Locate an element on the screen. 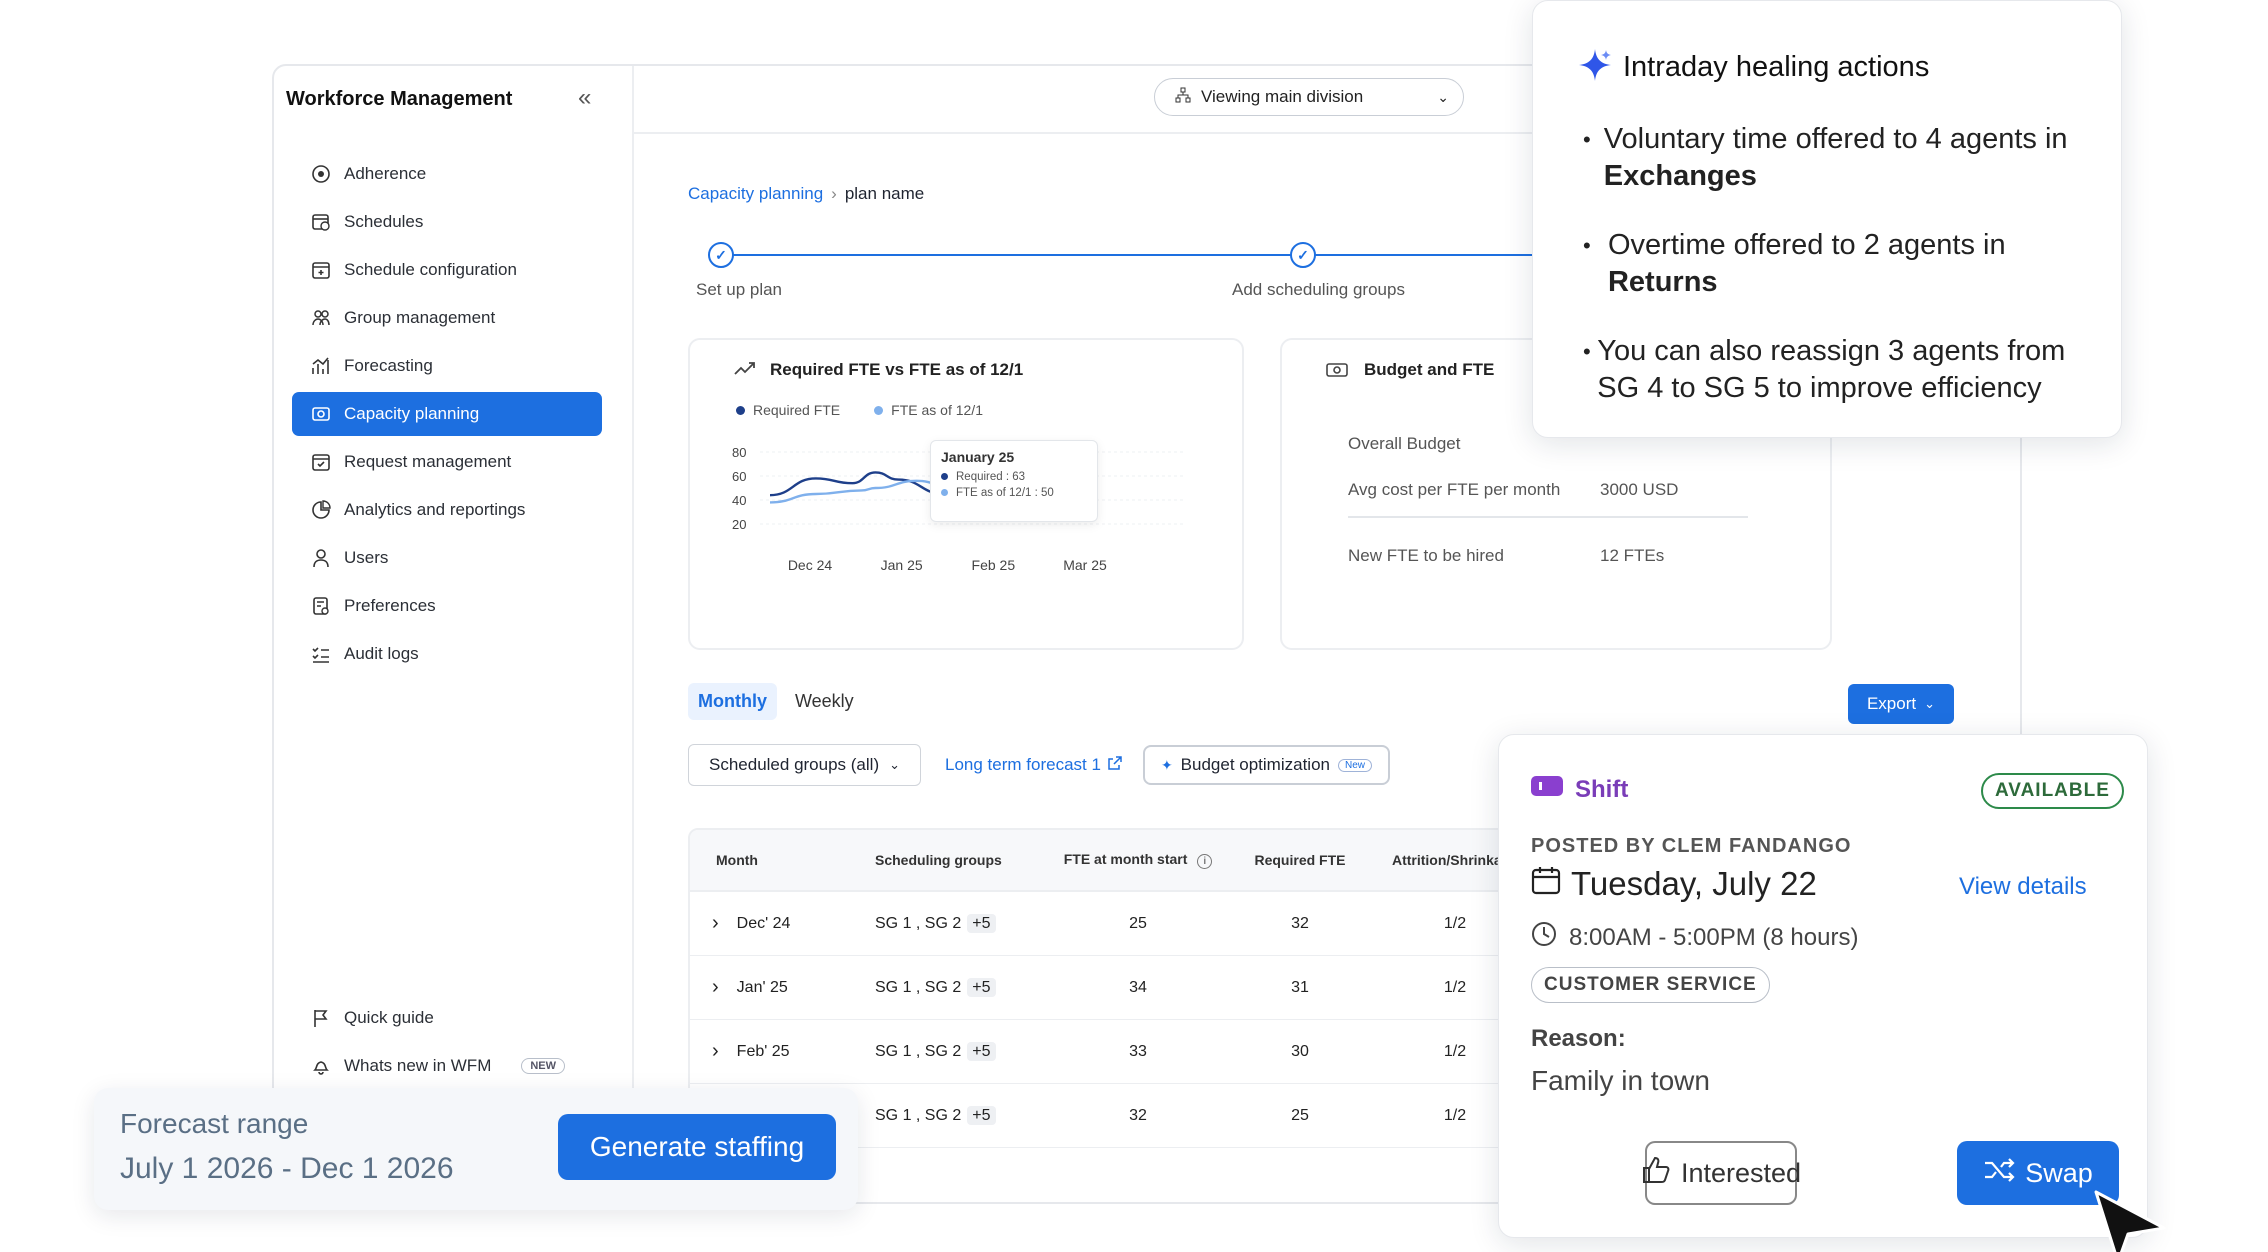  interested-button: Interested is located at coordinates (1721, 1173).